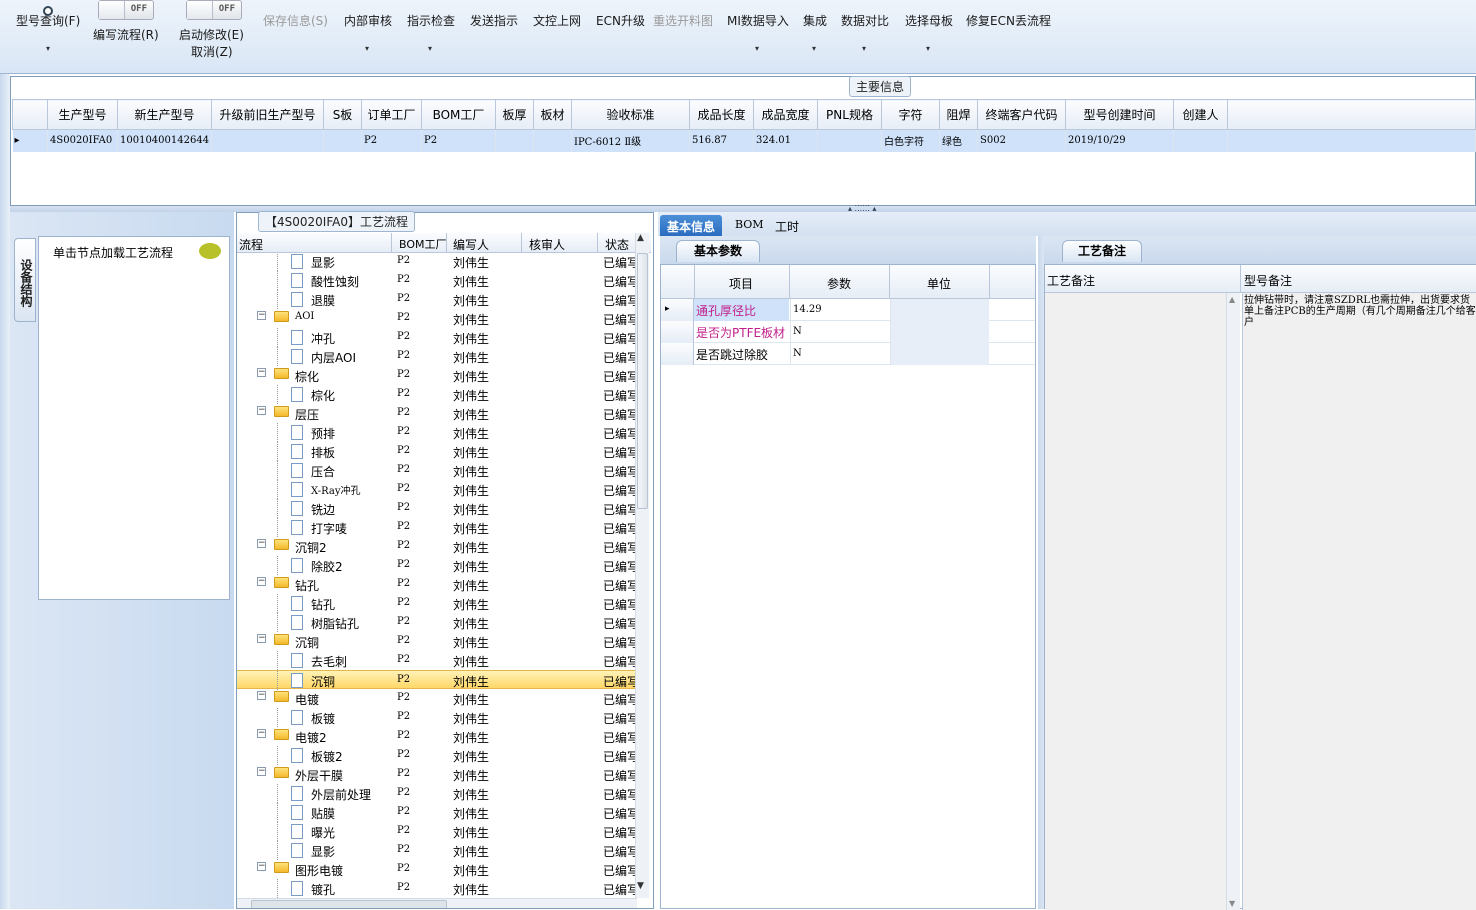 This screenshot has height=910, width=1476. Describe the element at coordinates (436, 527) in the screenshot. I see `tree-leaf-node: 打字唛 P2 刘伟生 已编写` at that location.